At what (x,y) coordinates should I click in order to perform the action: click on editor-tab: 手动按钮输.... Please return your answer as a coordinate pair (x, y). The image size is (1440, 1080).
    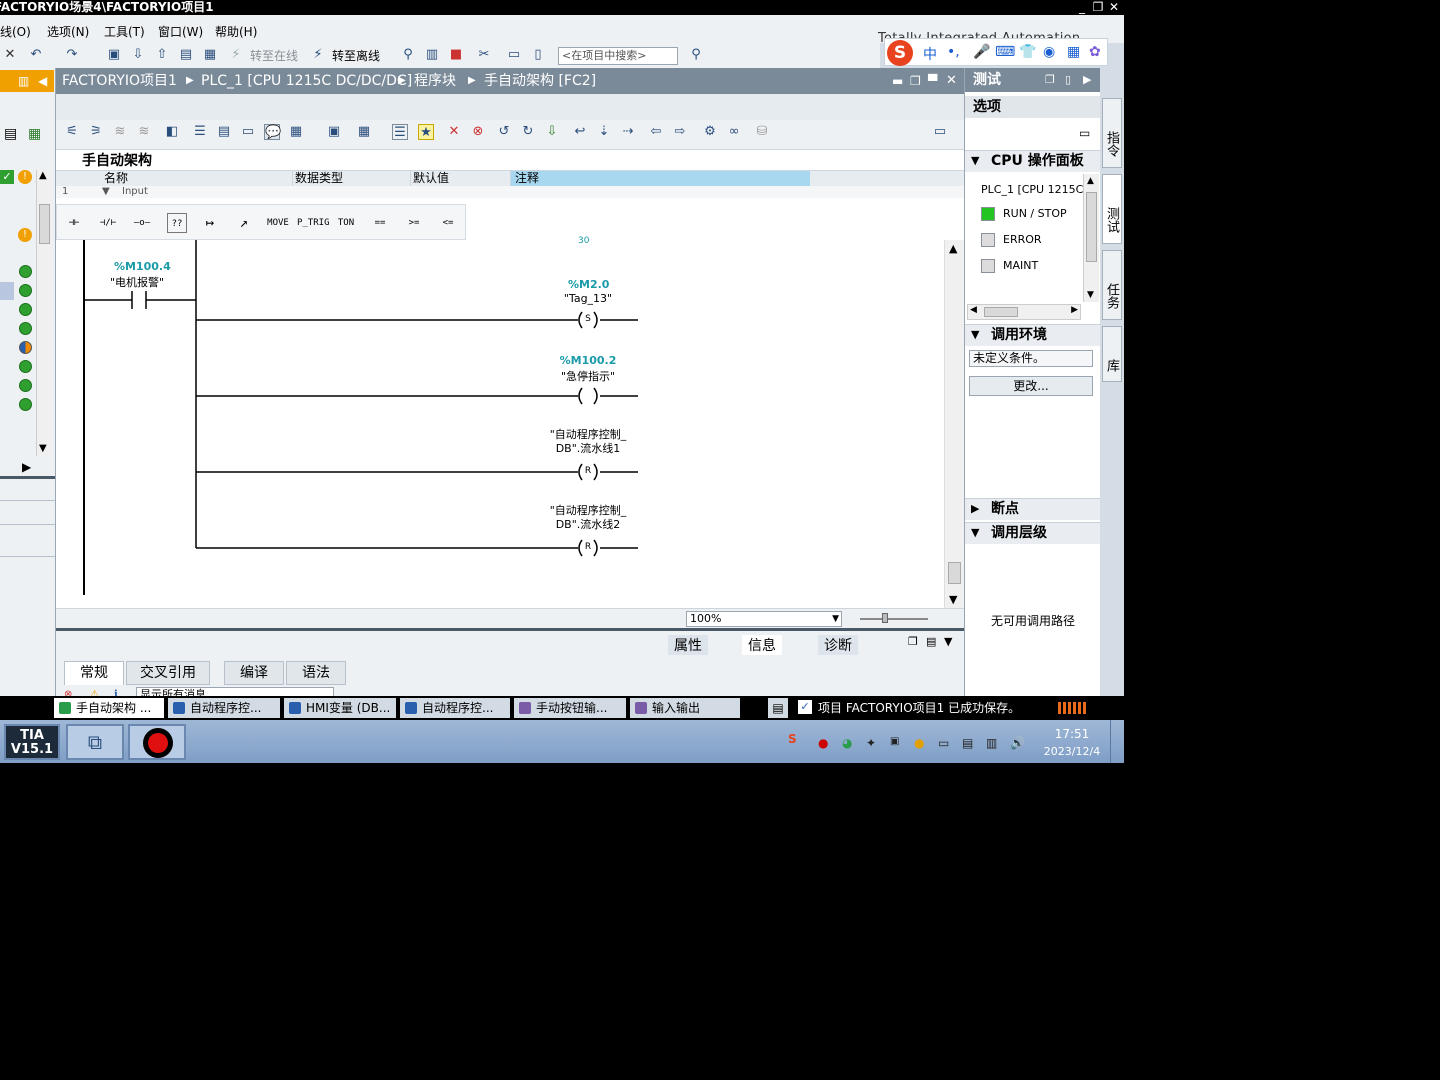
    Looking at the image, I should click on (570, 708).